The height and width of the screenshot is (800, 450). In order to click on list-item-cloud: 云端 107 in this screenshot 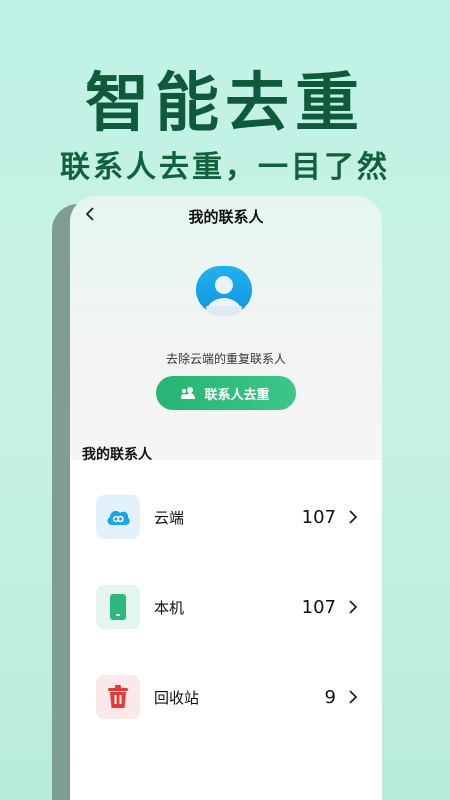, I will do `click(227, 517)`.